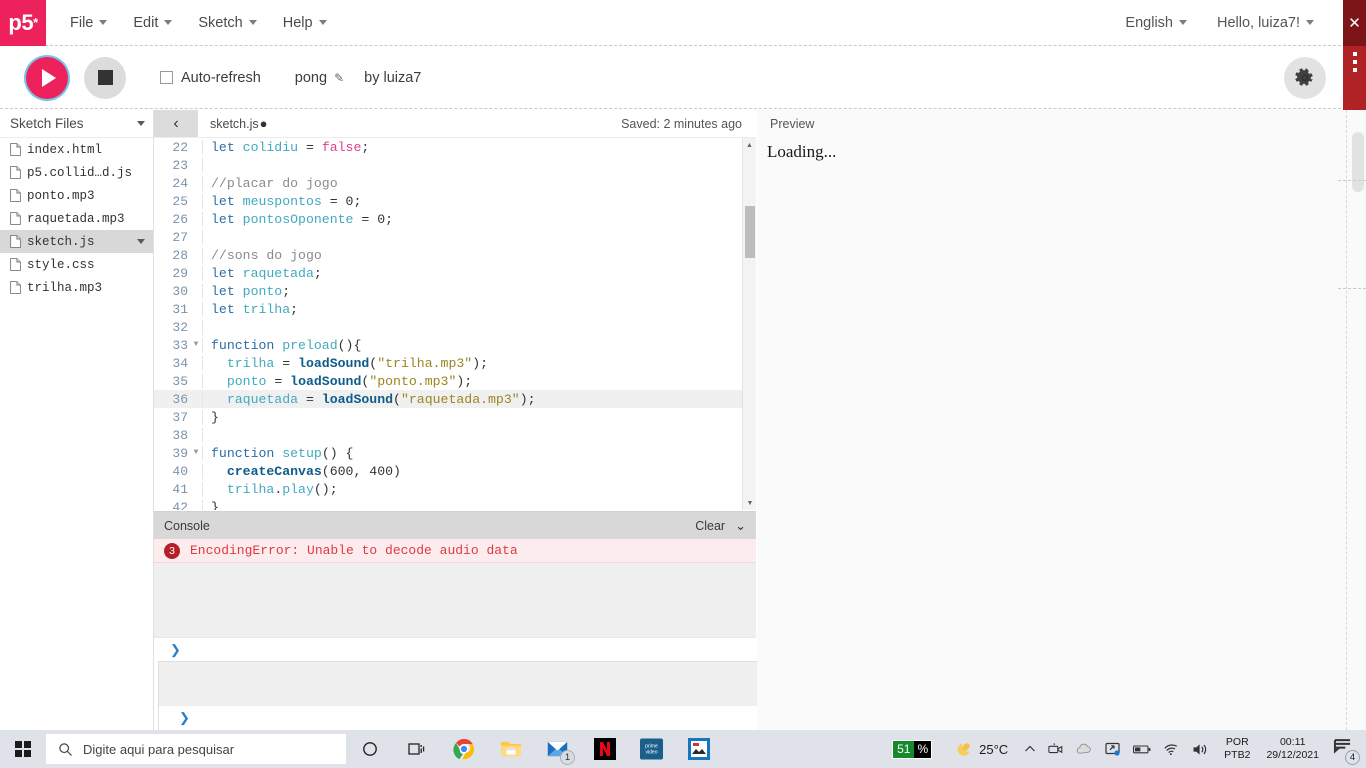 The image size is (1366, 768). What do you see at coordinates (1142, 749) in the screenshot?
I see `battery-tray-icon` at bounding box center [1142, 749].